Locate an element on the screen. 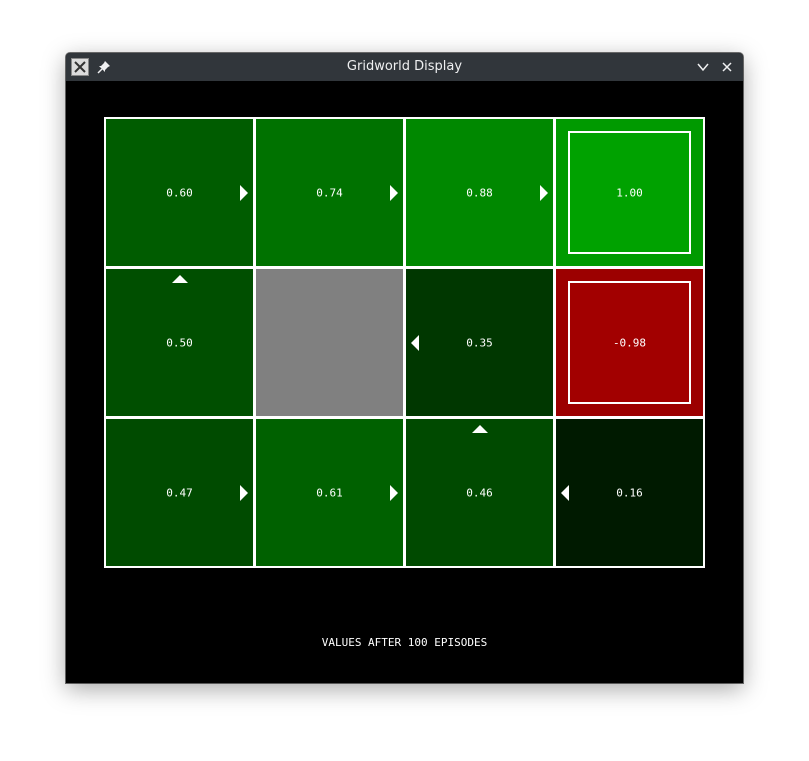 The height and width of the screenshot is (761, 809). cell-value: 0.46 is located at coordinates (479, 492).